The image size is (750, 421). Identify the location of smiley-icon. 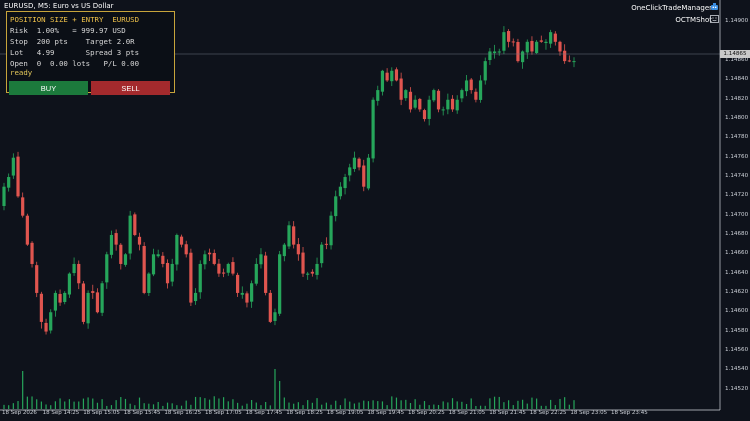
(714, 19).